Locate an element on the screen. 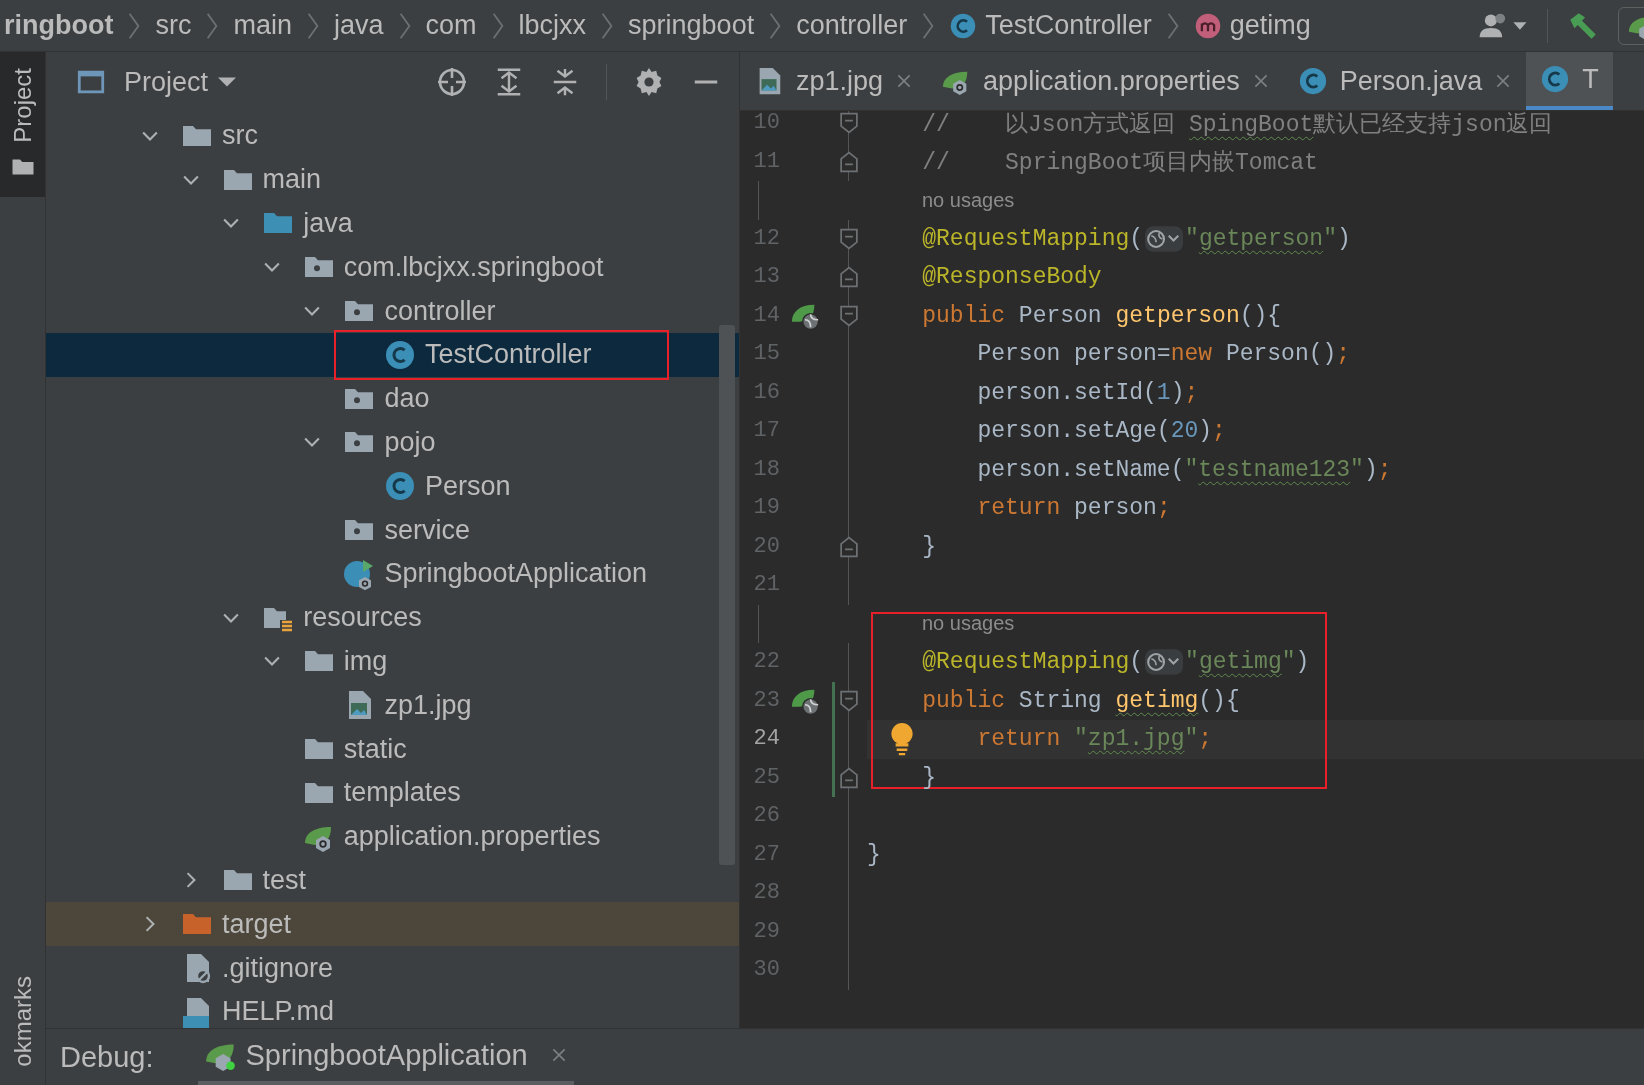 The image size is (1644, 1085). line-number: 23 is located at coordinates (766, 700).